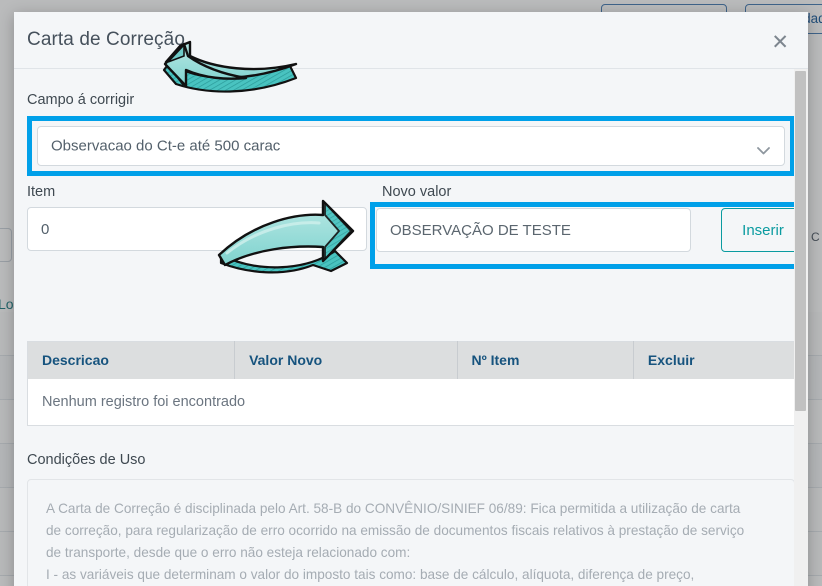 This screenshot has width=822, height=586. I want to click on close-icon: ✕, so click(780, 42).